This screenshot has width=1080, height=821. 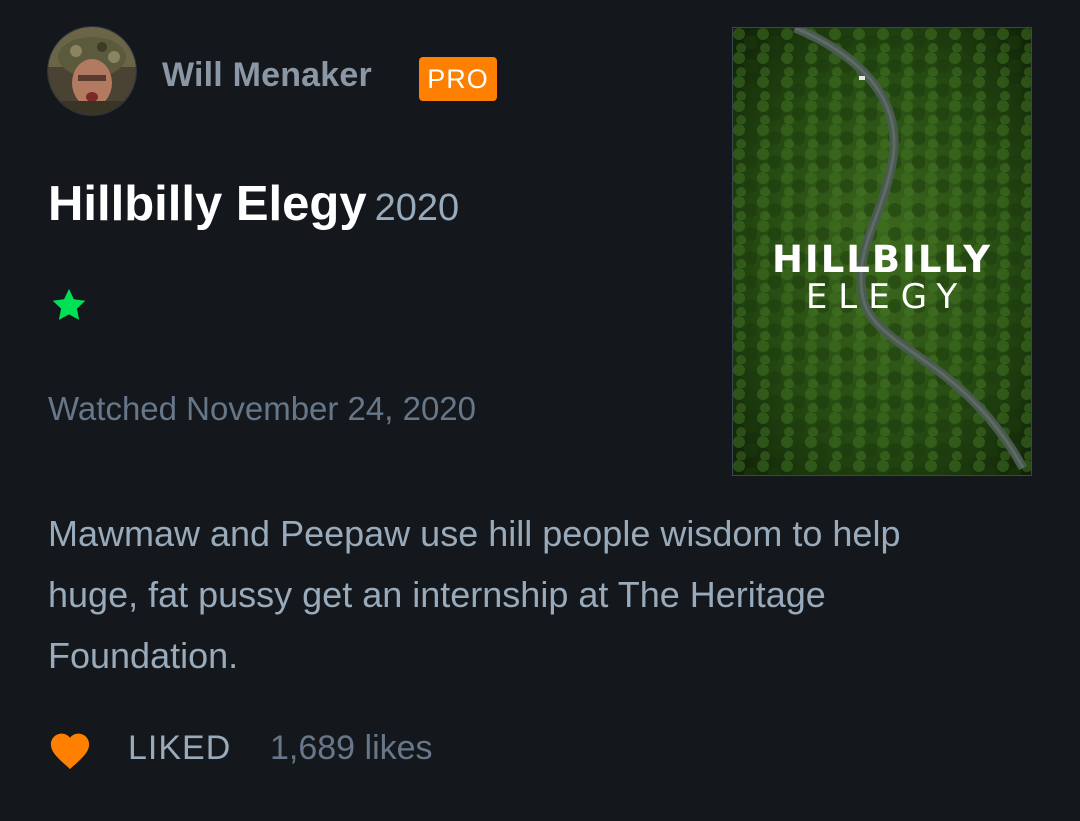 What do you see at coordinates (70, 750) in the screenshot?
I see `heart-icon` at bounding box center [70, 750].